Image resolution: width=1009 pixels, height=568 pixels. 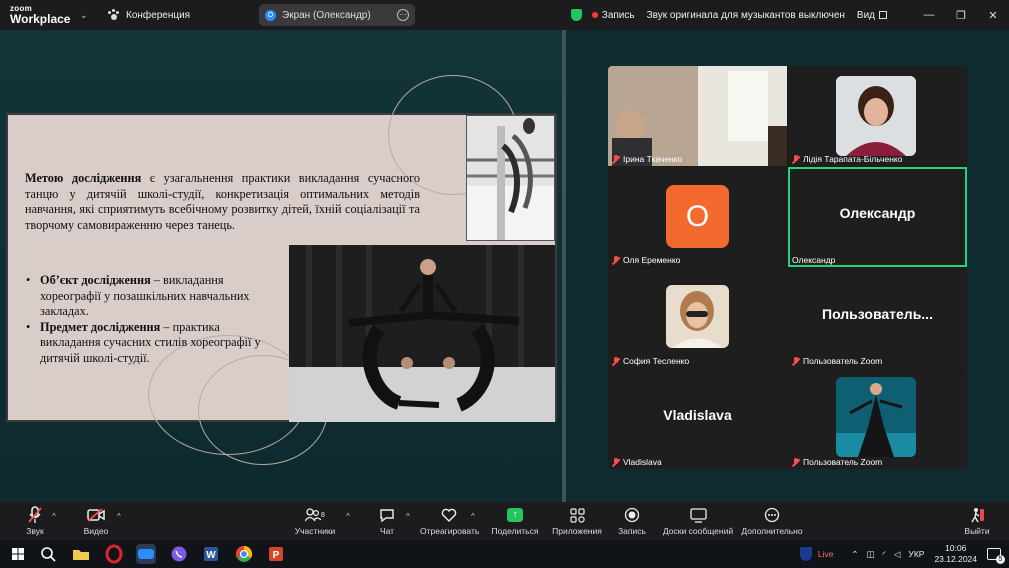 What do you see at coordinates (146, 554) in the screenshot?
I see `zoom-app-icon` at bounding box center [146, 554].